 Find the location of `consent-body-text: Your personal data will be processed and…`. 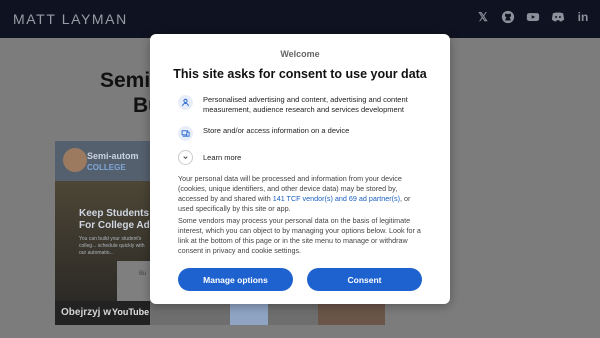

consent-body-text: Your personal data will be processed and… is located at coordinates (300, 194).